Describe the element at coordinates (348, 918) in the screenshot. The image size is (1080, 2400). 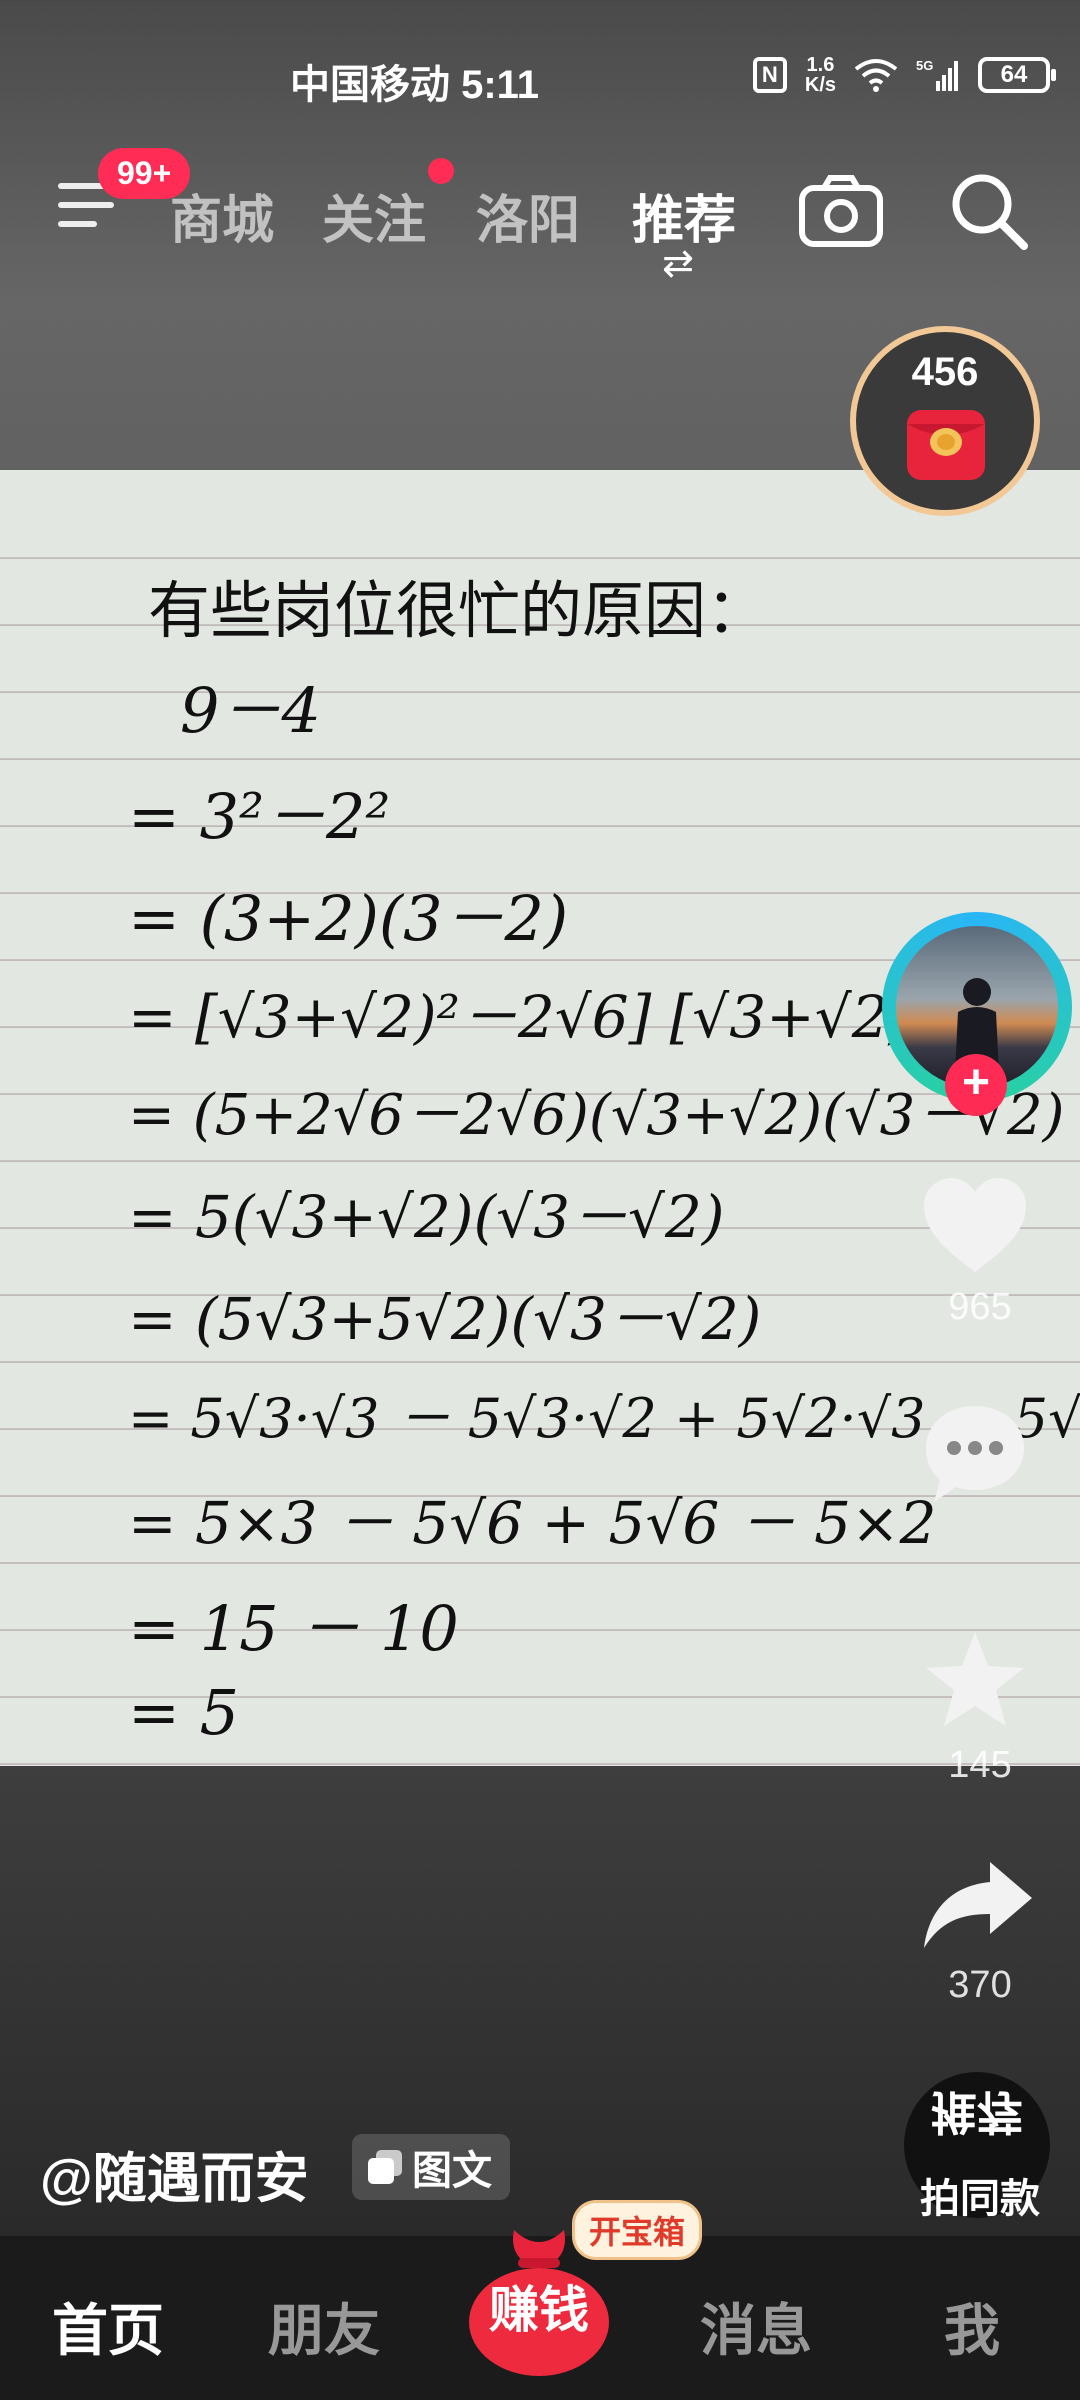
I see `note-line: = (3+2)(3－2)` at that location.